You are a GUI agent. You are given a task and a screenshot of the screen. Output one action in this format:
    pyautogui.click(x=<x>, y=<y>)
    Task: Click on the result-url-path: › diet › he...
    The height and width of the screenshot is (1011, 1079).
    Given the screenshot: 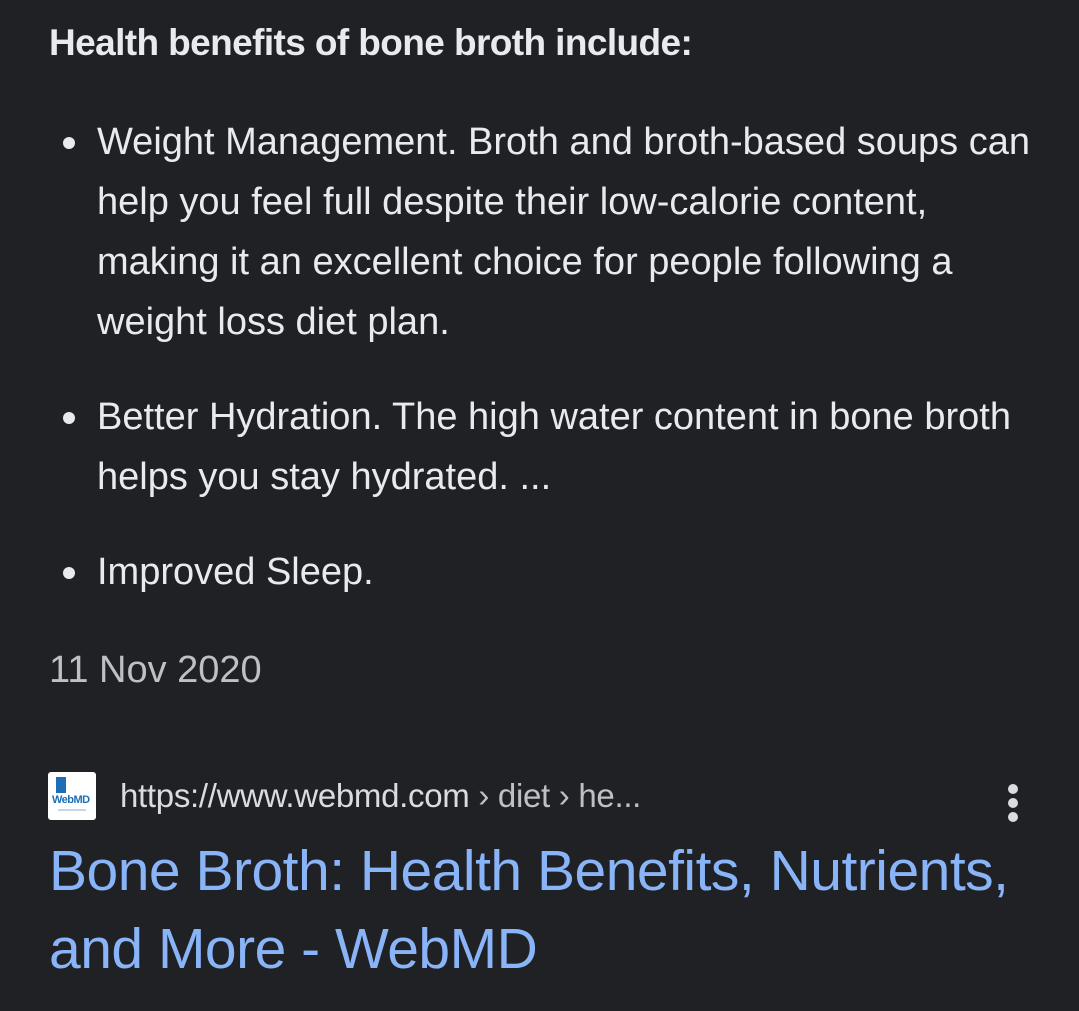 What is the action you would take?
    pyautogui.click(x=555, y=795)
    